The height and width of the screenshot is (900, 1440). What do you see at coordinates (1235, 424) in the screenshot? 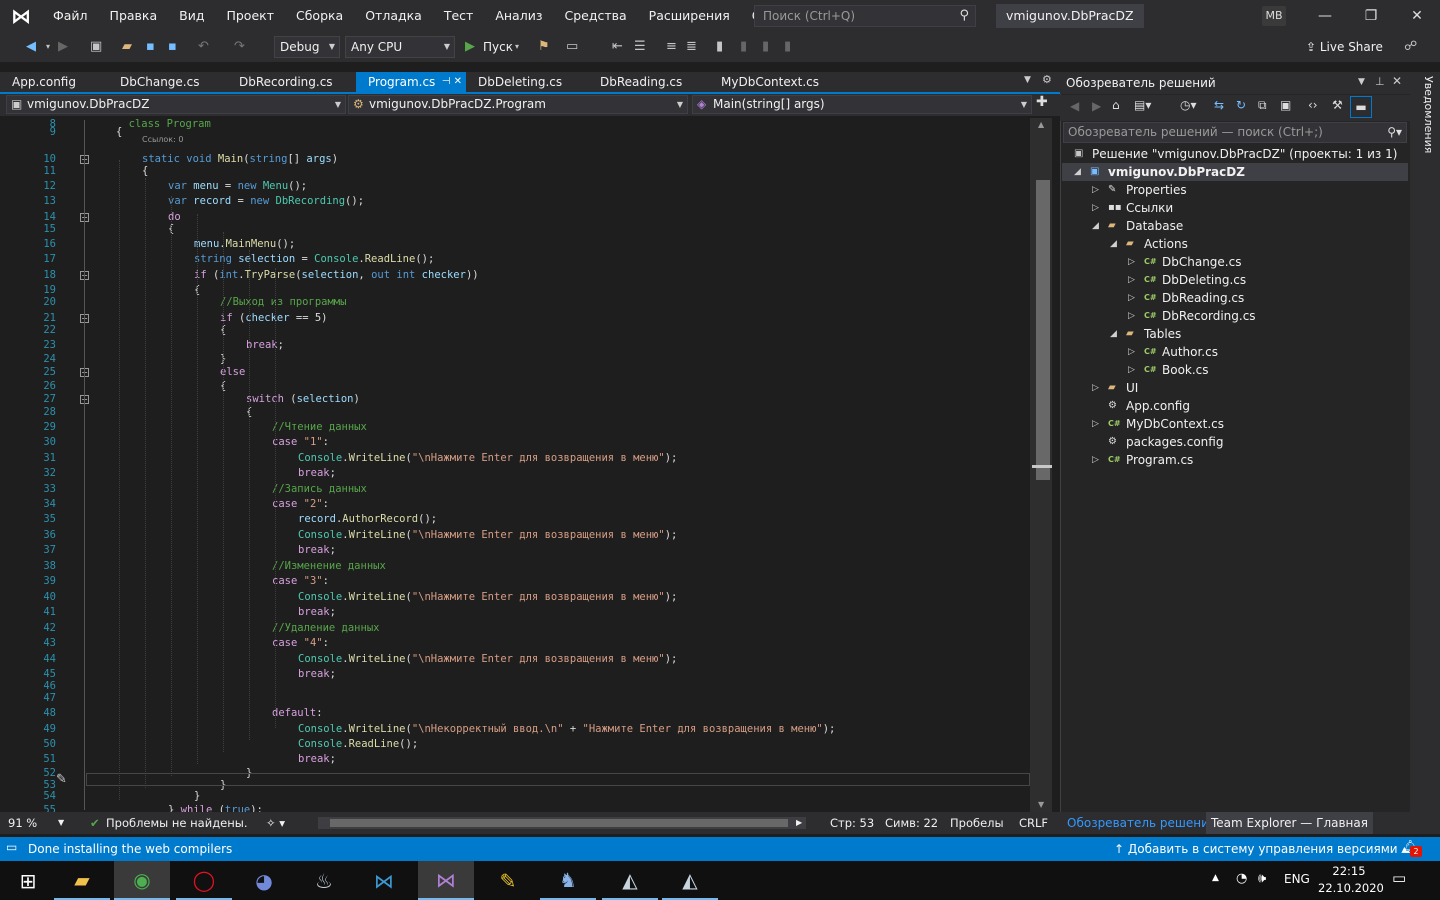
I see `tree-item: ▷ C# MyDbContext.cs` at bounding box center [1235, 424].